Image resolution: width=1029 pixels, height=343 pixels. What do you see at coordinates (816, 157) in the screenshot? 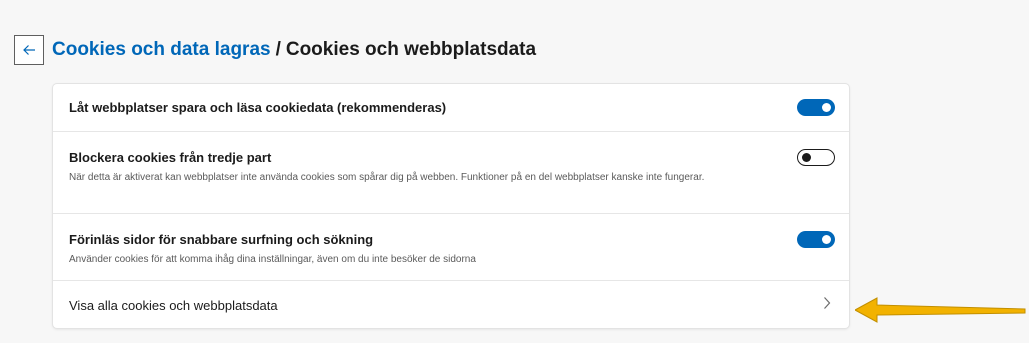
I see `block-third-party-toggle` at bounding box center [816, 157].